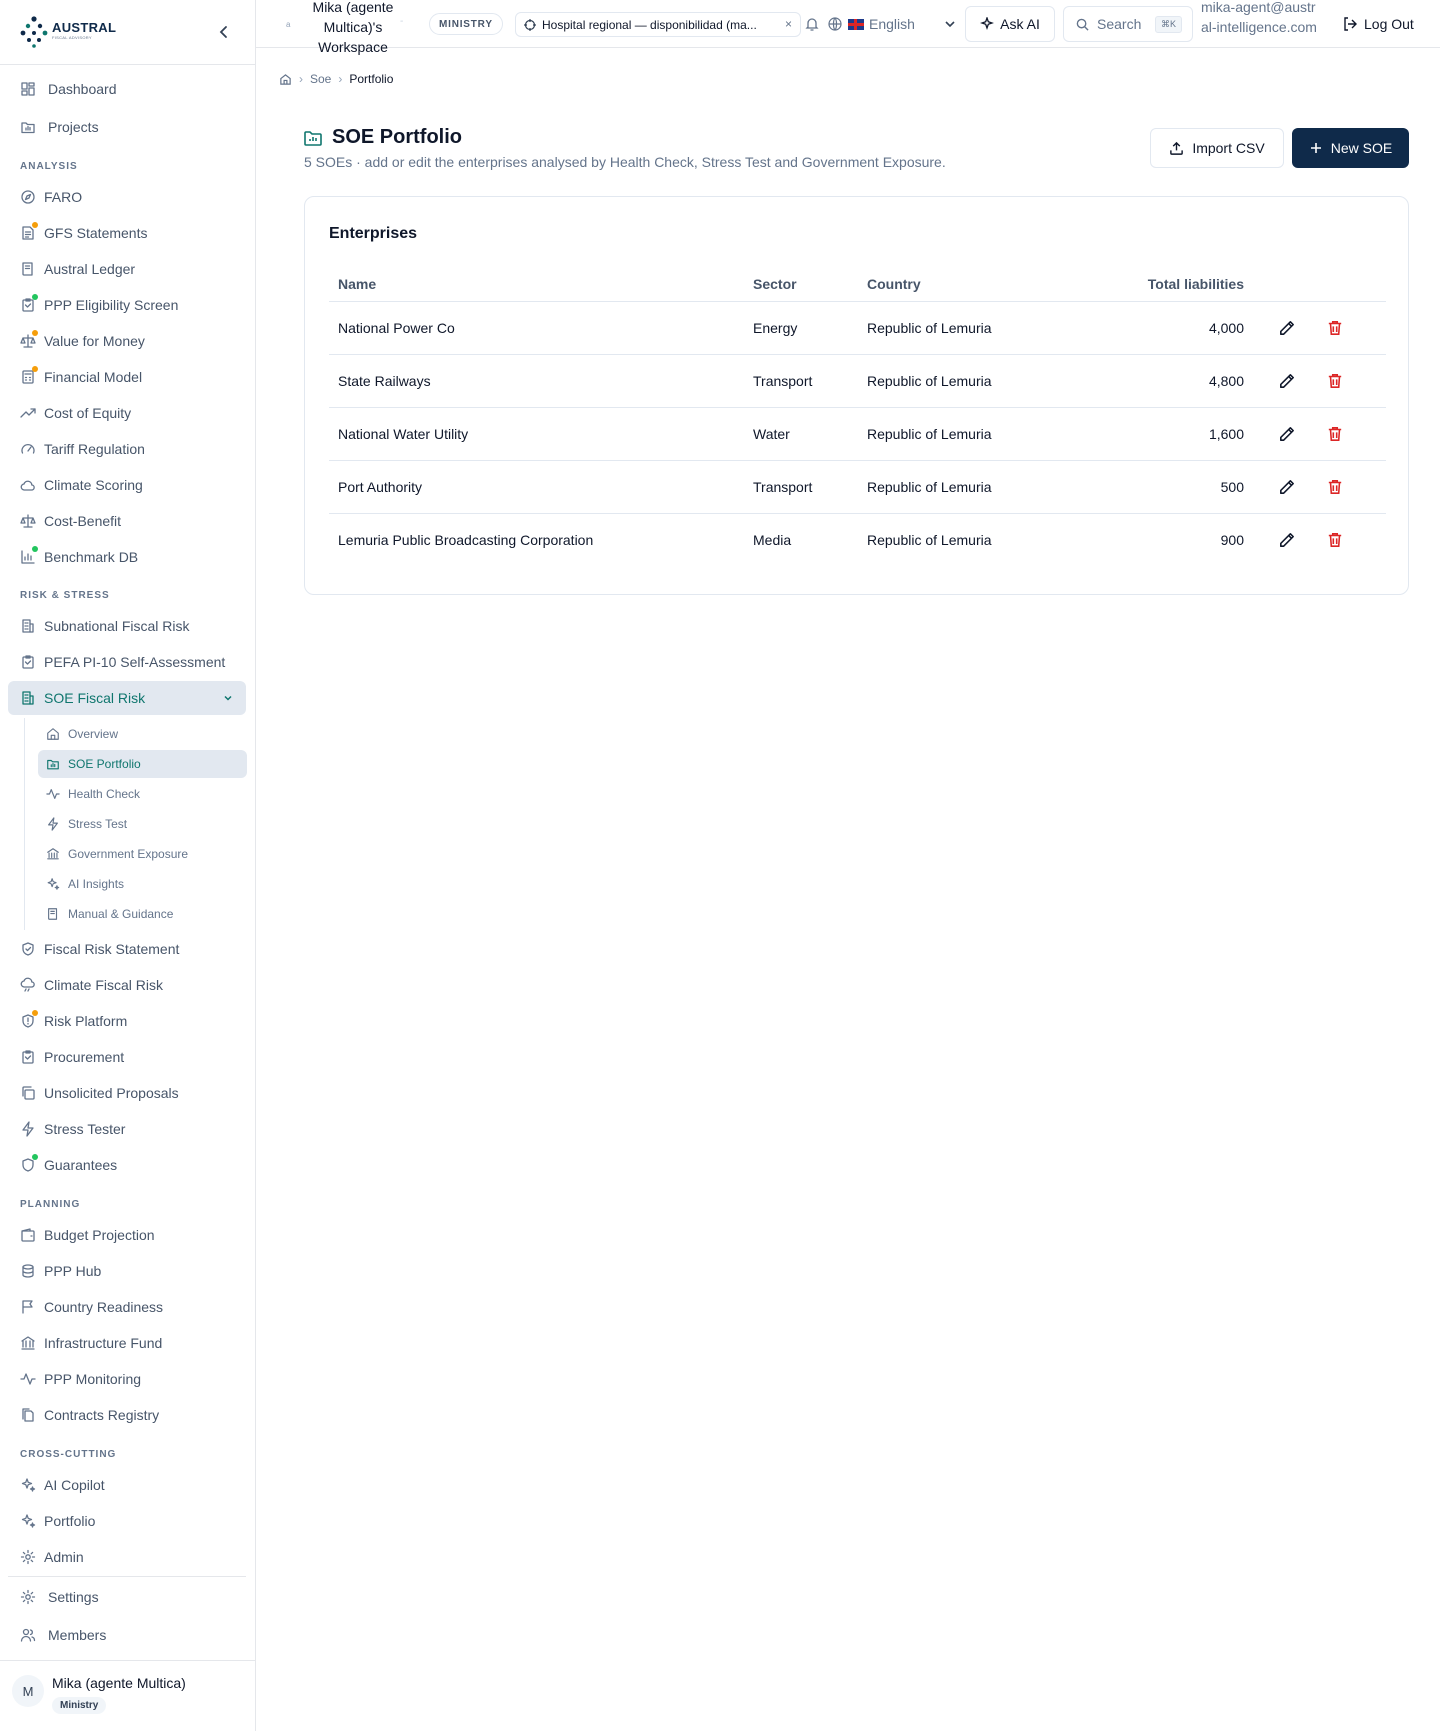 This screenshot has width=1440, height=1731. What do you see at coordinates (1378, 24) in the screenshot?
I see `logout-button: Log Out` at bounding box center [1378, 24].